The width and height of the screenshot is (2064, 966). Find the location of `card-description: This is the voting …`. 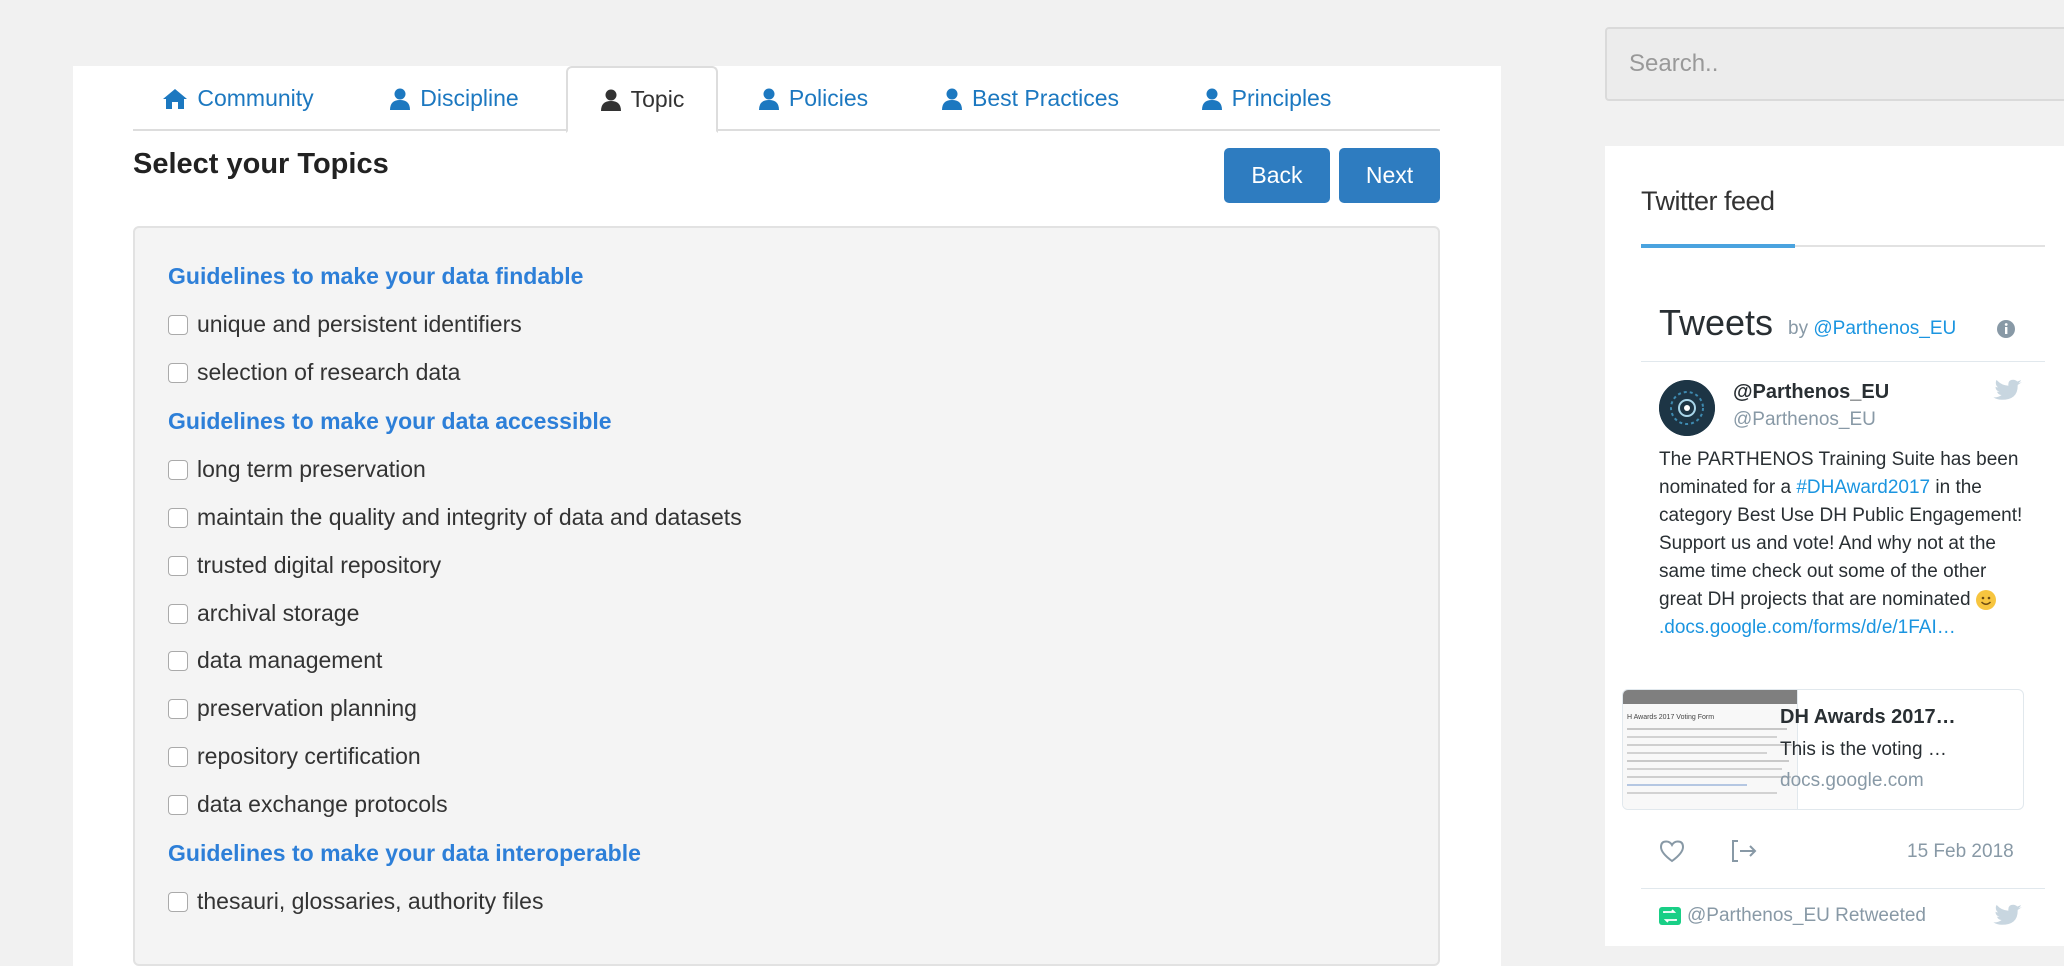

card-description: This is the voting … is located at coordinates (1863, 749).